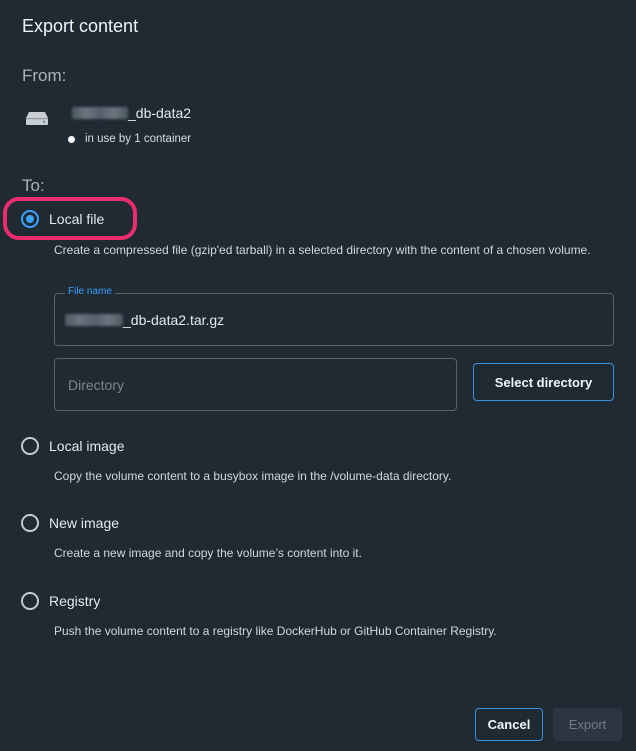  What do you see at coordinates (30, 219) in the screenshot?
I see `radio-local-file` at bounding box center [30, 219].